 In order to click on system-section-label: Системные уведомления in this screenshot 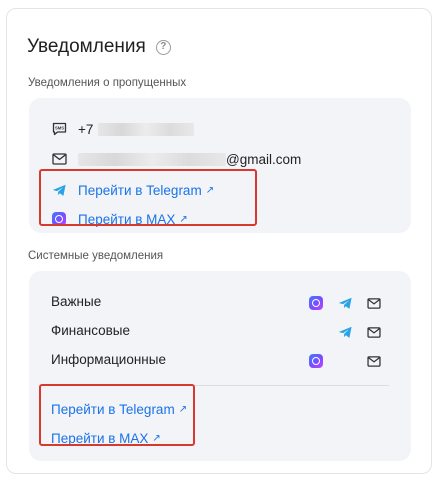, I will do `click(96, 256)`.